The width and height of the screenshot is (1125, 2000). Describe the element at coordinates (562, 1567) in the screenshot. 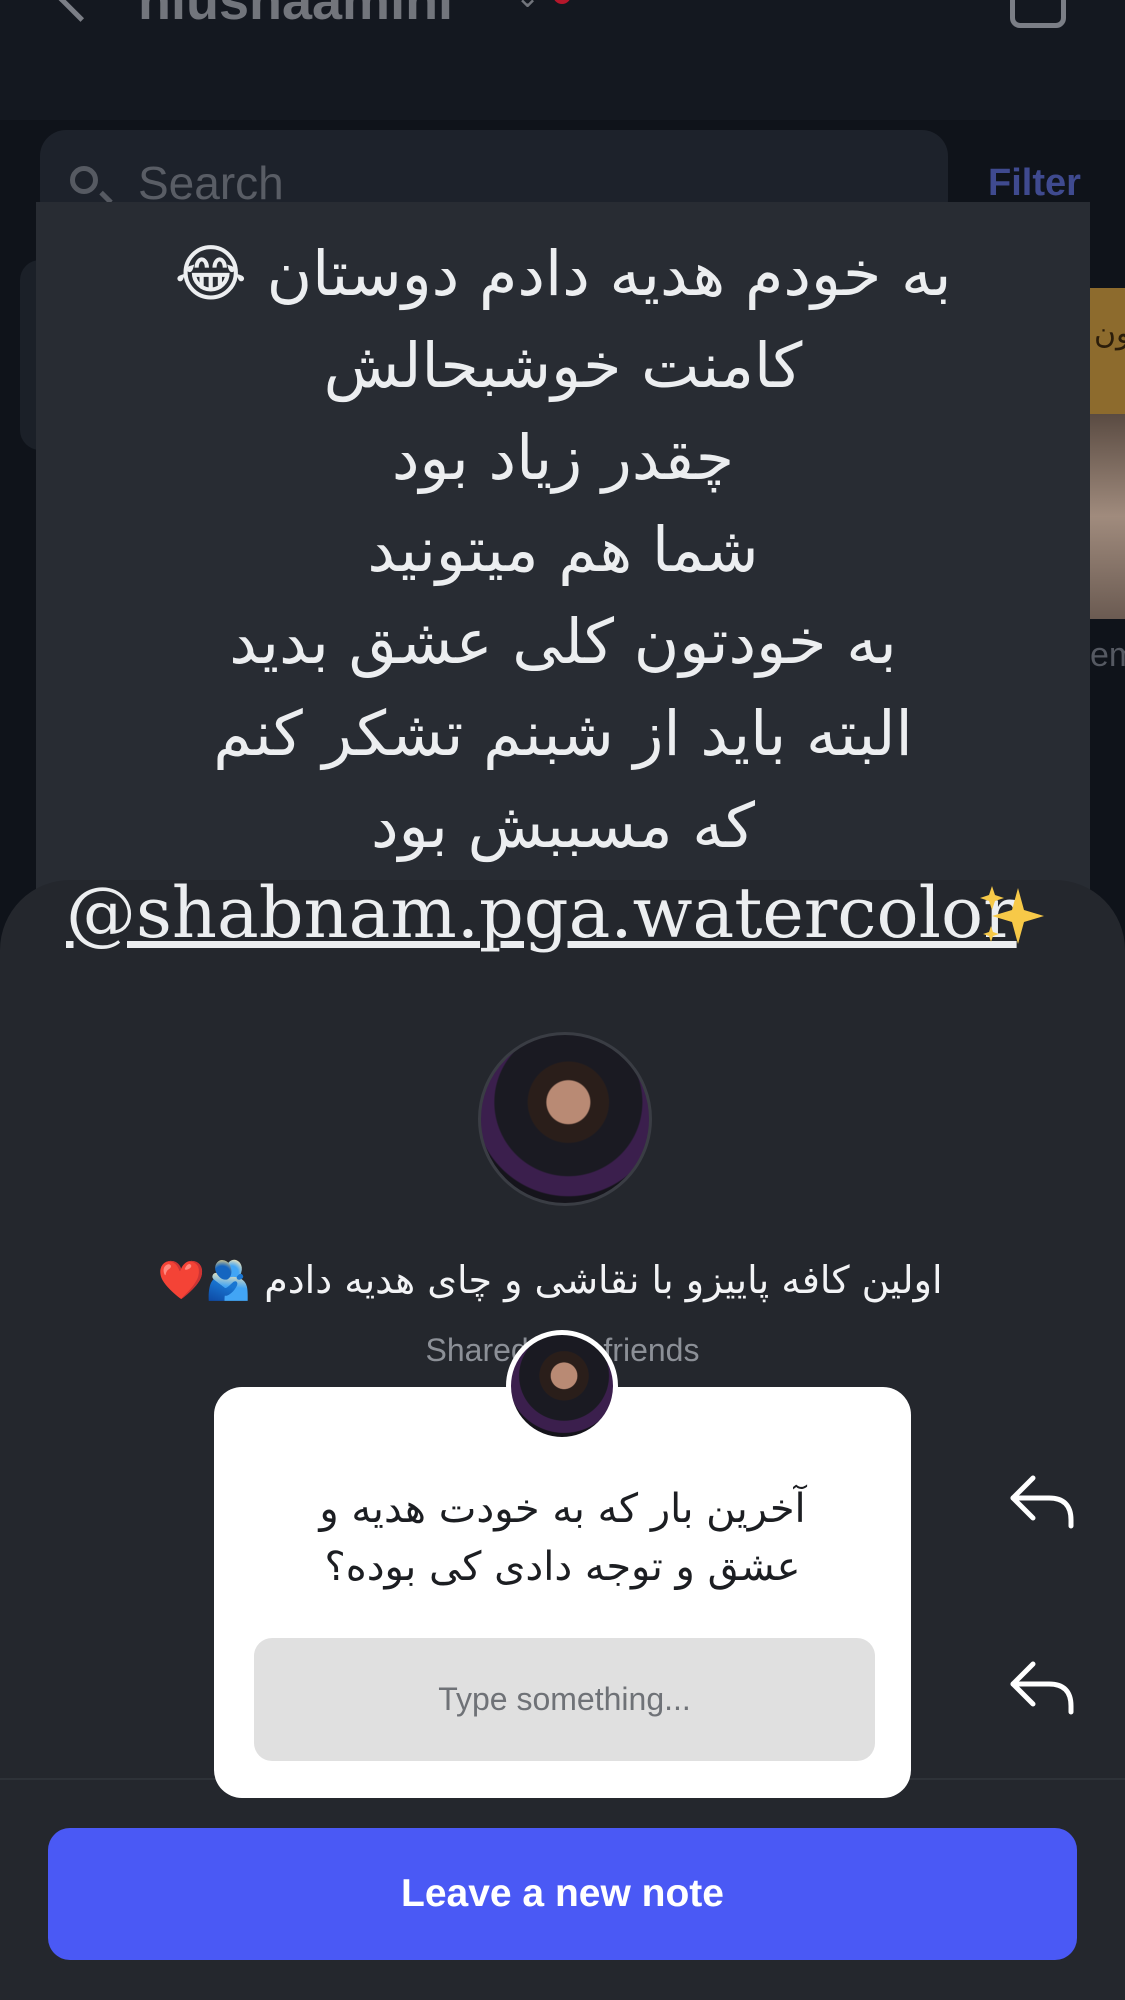

I see `reply-prompt-line: عشق و توجه دادی کی بوده؟` at that location.